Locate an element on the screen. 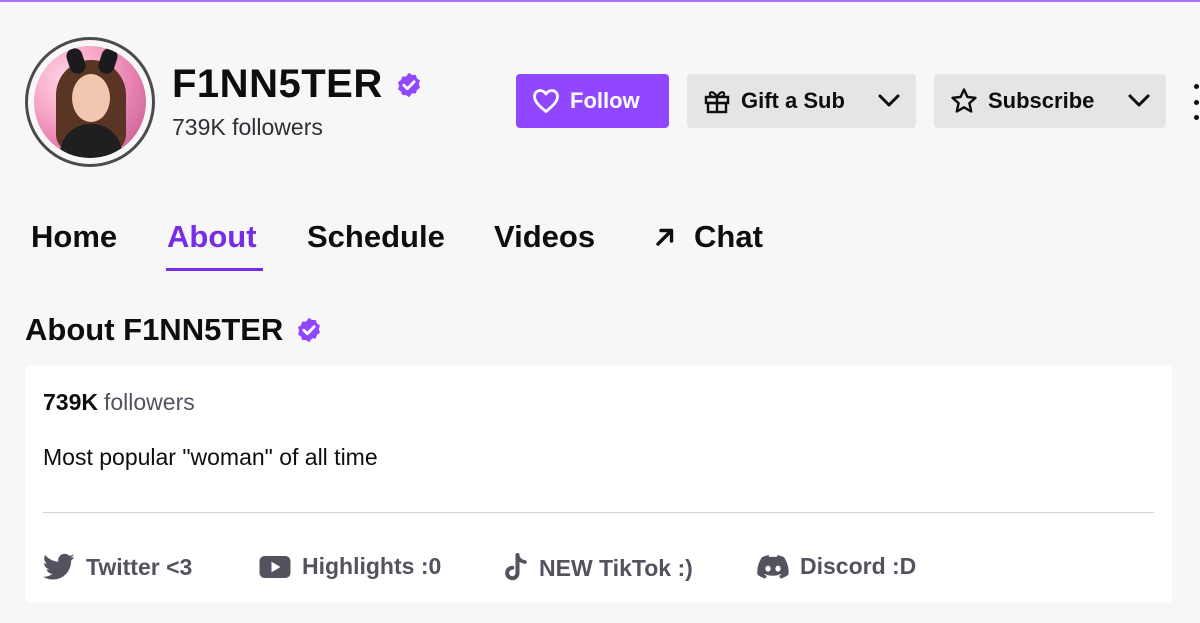 The image size is (1200, 623). about-followers: 739K followers is located at coordinates (119, 402).